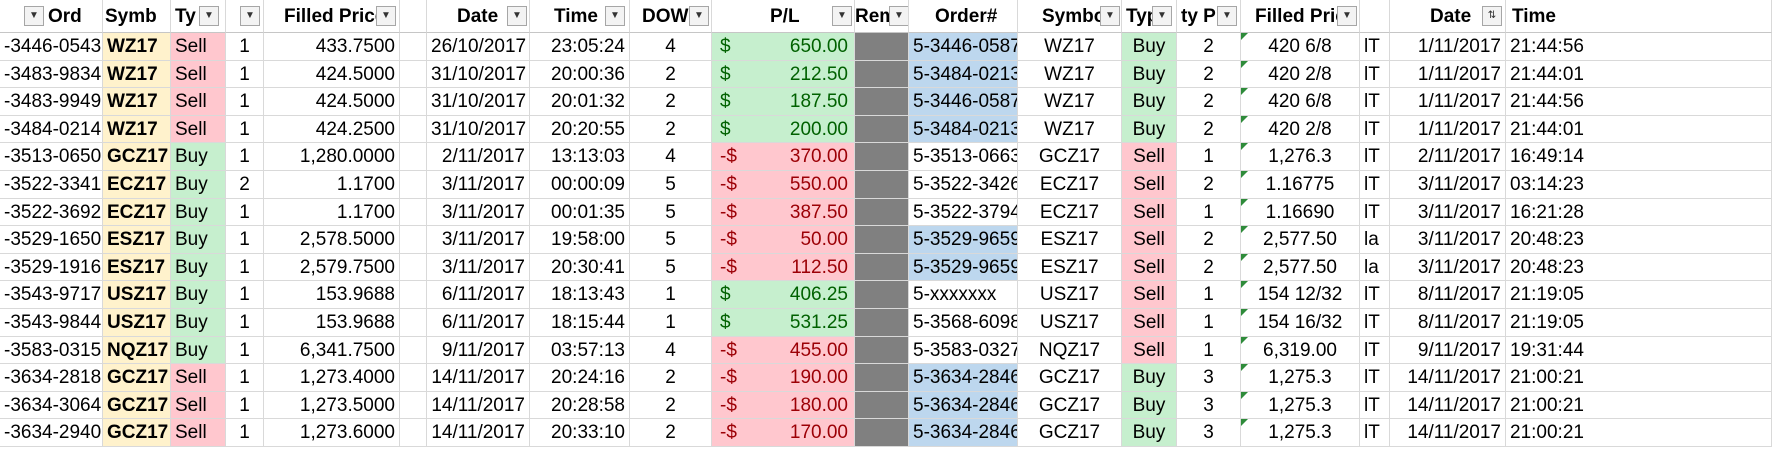  I want to click on time-cell: 13:13:03, so click(580, 157).